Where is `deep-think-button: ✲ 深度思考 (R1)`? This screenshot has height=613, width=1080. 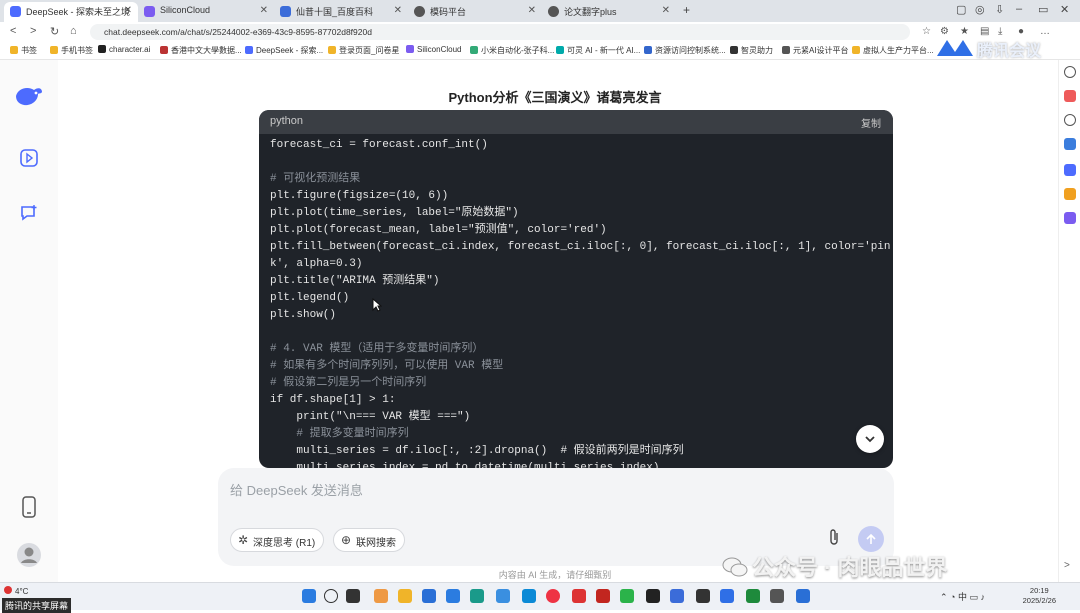 deep-think-button: ✲ 深度思考 (R1) is located at coordinates (277, 540).